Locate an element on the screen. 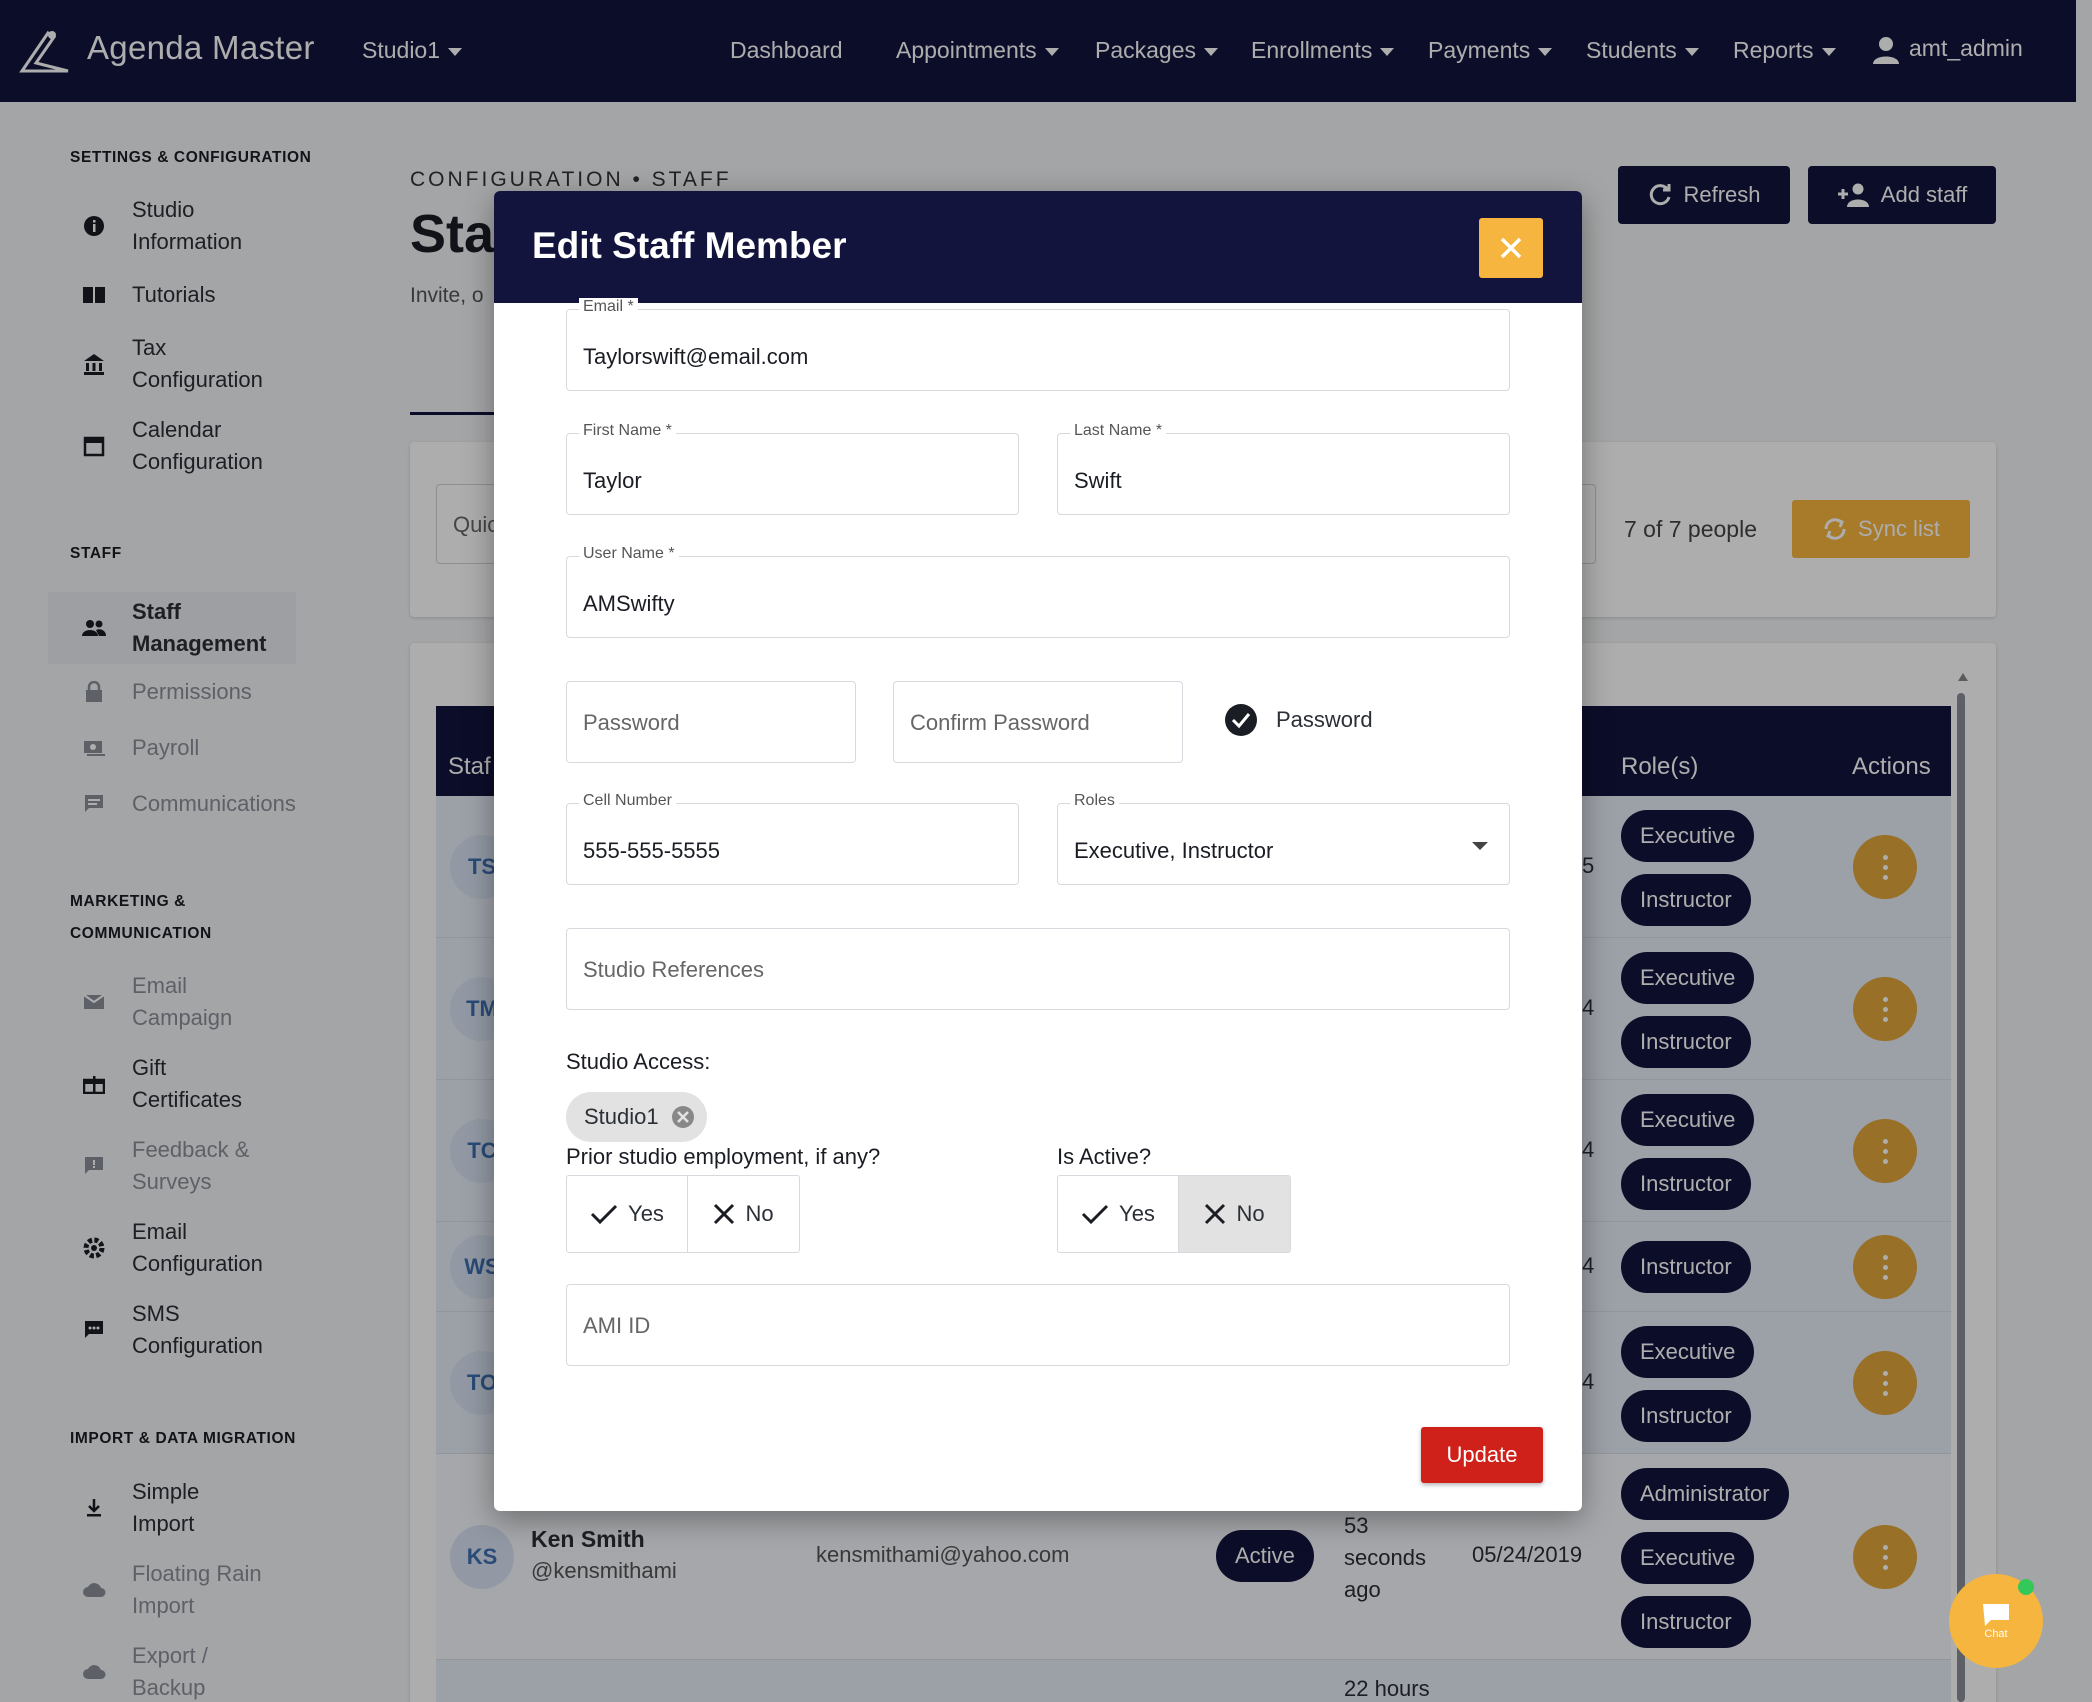 The height and width of the screenshot is (1702, 2092). is-active-toggle: Yes No is located at coordinates (1174, 1214).